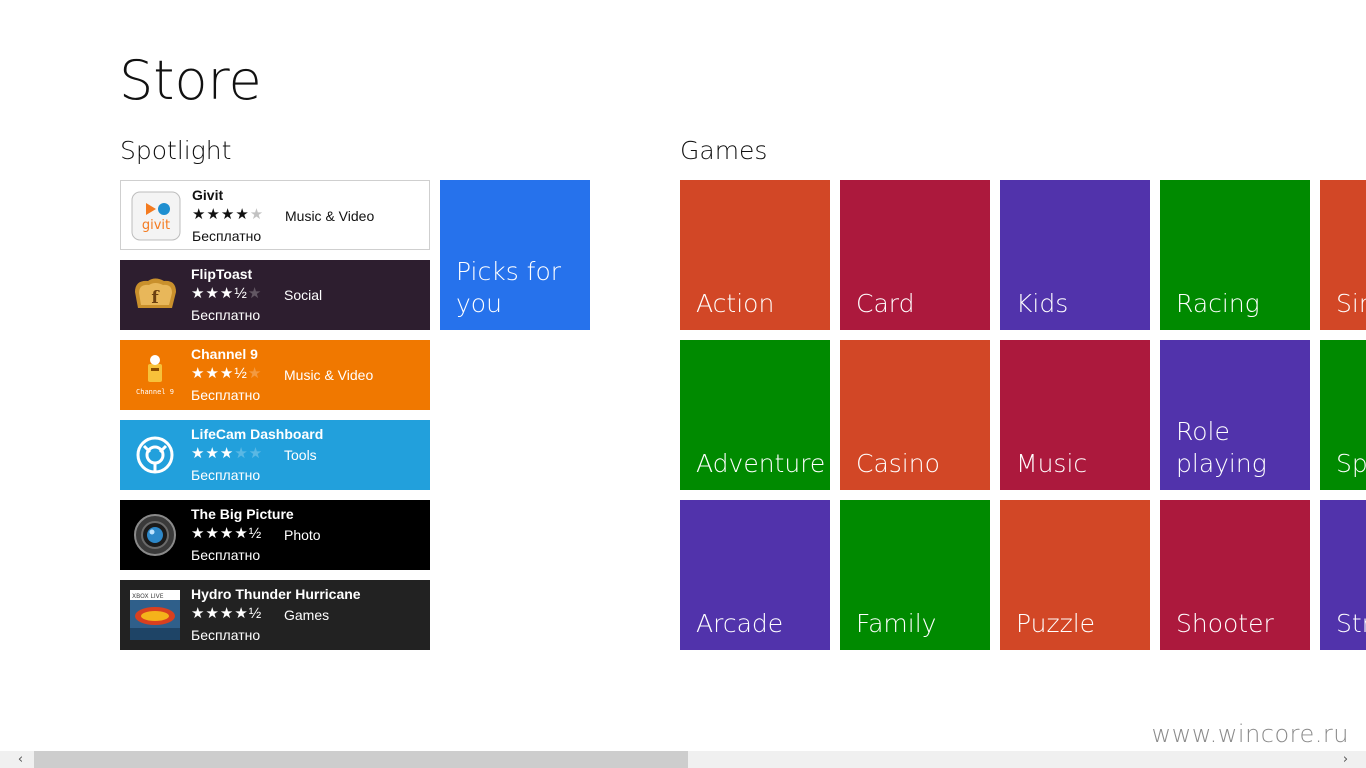 This screenshot has height=768, width=1366. I want to click on game-tile-arcade: Arcade, so click(755, 575).